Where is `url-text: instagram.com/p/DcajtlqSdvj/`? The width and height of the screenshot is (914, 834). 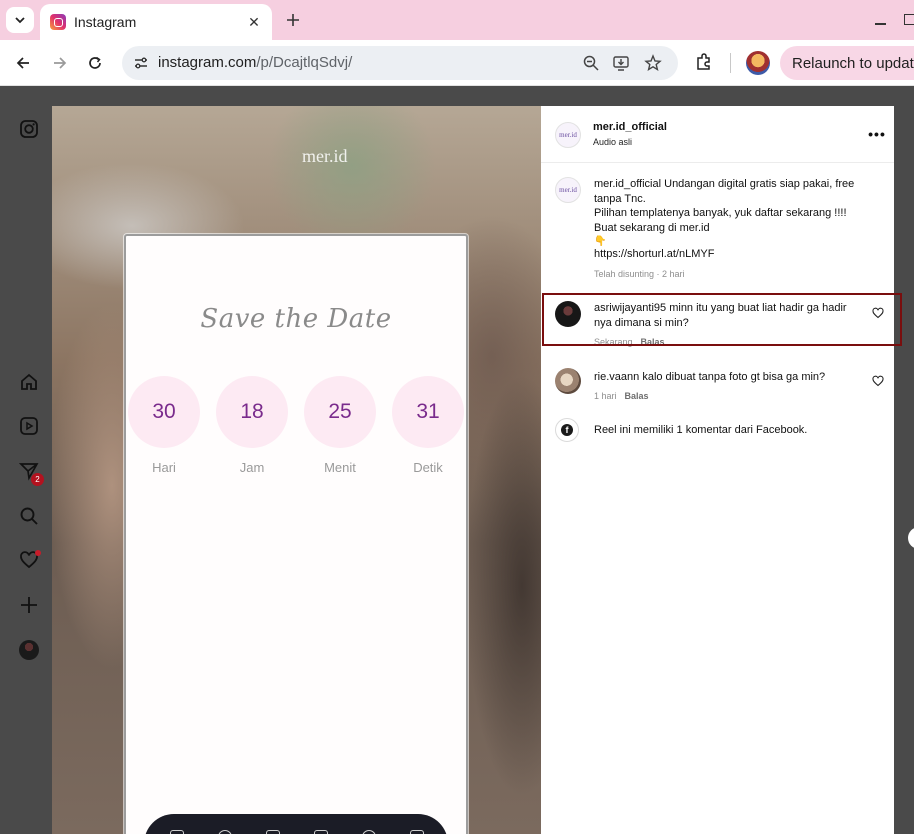
url-text: instagram.com/p/DcajtlqSdvj/ is located at coordinates (255, 62).